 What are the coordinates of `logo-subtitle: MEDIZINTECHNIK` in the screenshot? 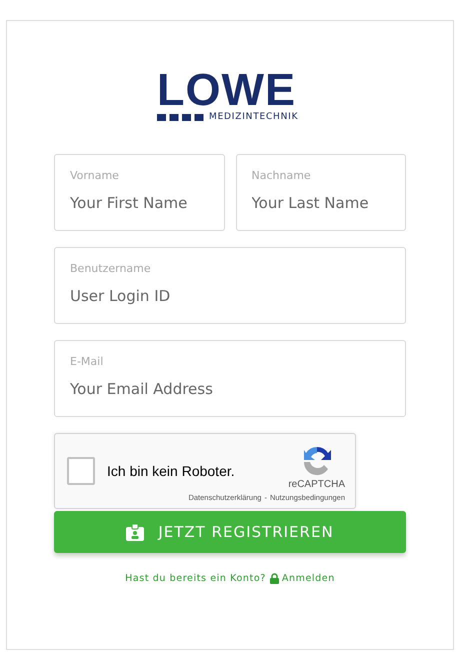 It's located at (253, 117).